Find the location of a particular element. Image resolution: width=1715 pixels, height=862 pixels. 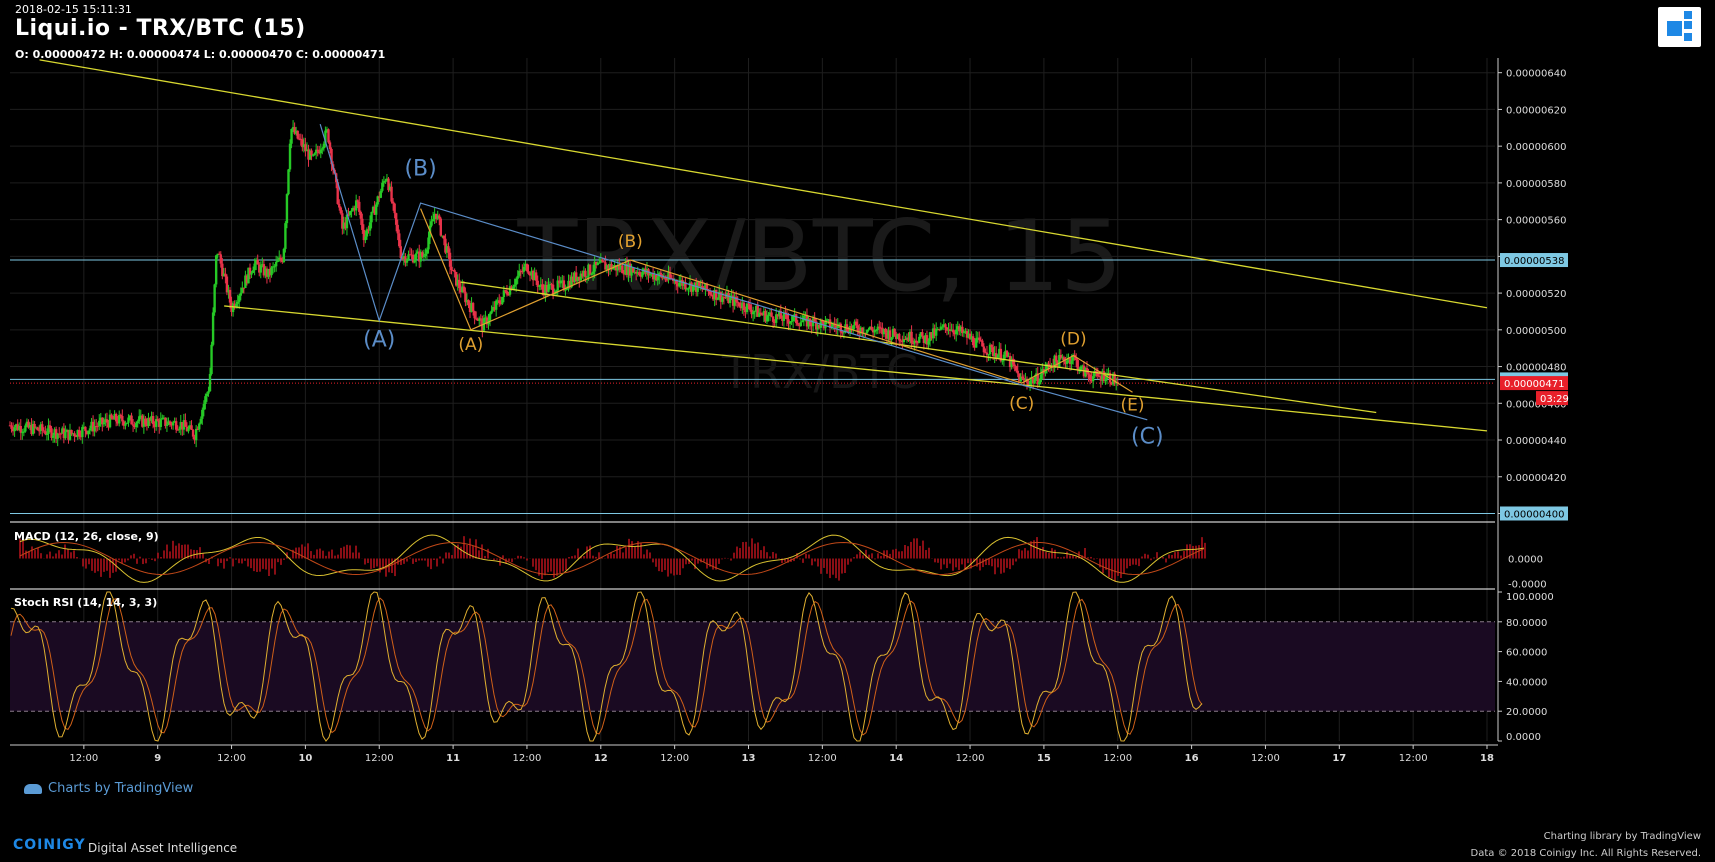

coinigy-brand: COINIGY is located at coordinates (49, 845).